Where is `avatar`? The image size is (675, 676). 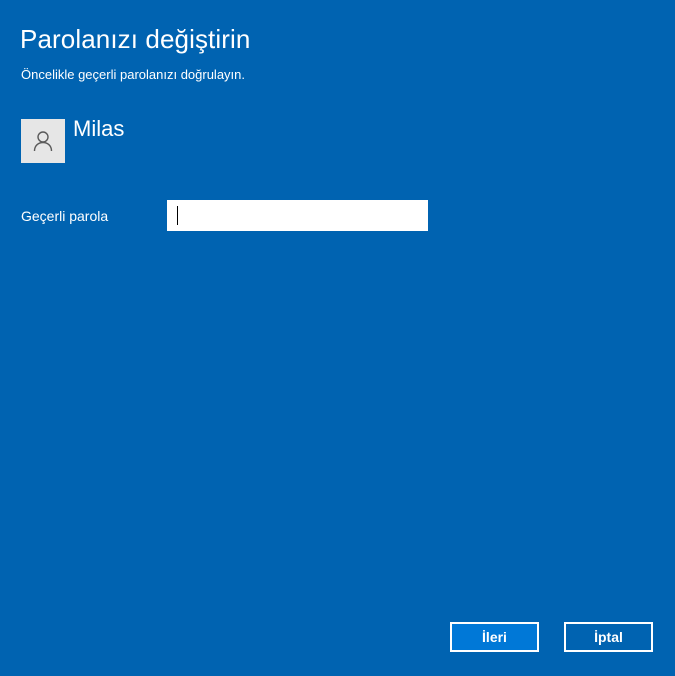 avatar is located at coordinates (43, 141).